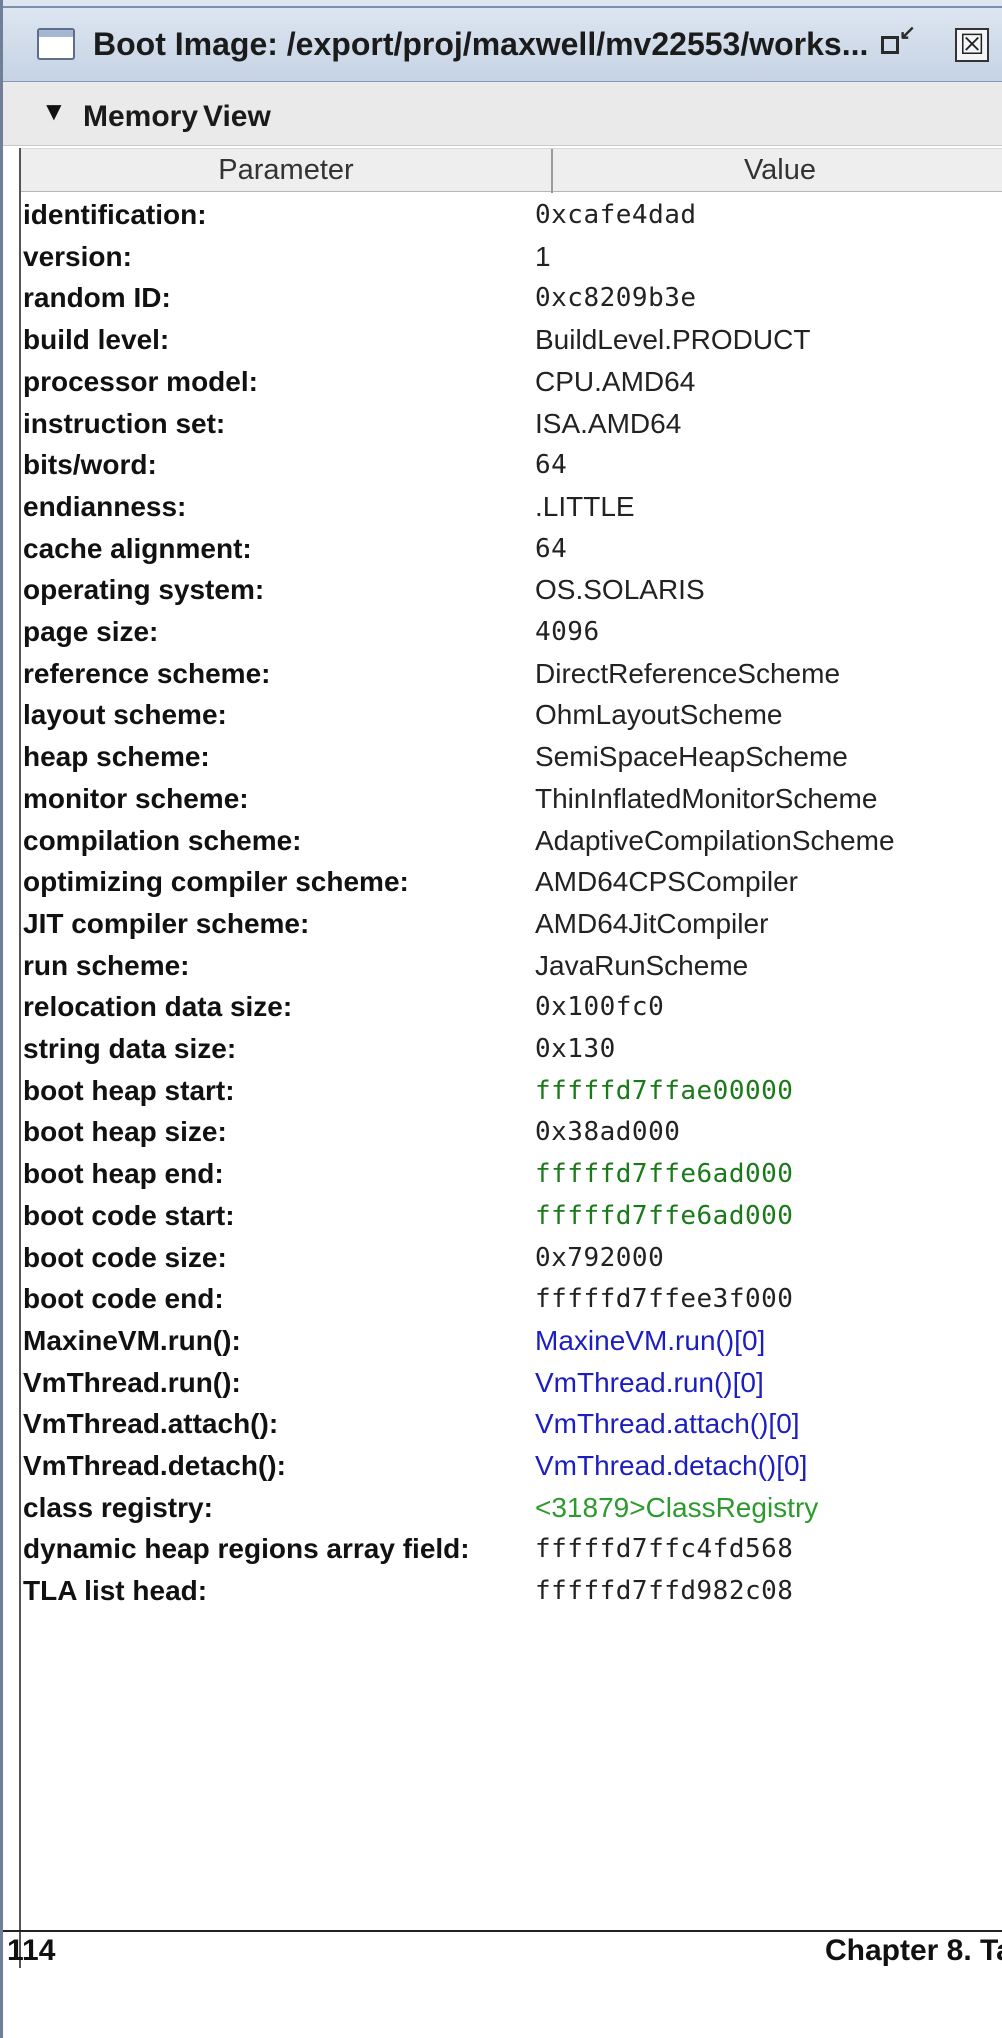 The height and width of the screenshot is (2038, 1002). Describe the element at coordinates (237, 117) in the screenshot. I see `menu-view: View` at that location.